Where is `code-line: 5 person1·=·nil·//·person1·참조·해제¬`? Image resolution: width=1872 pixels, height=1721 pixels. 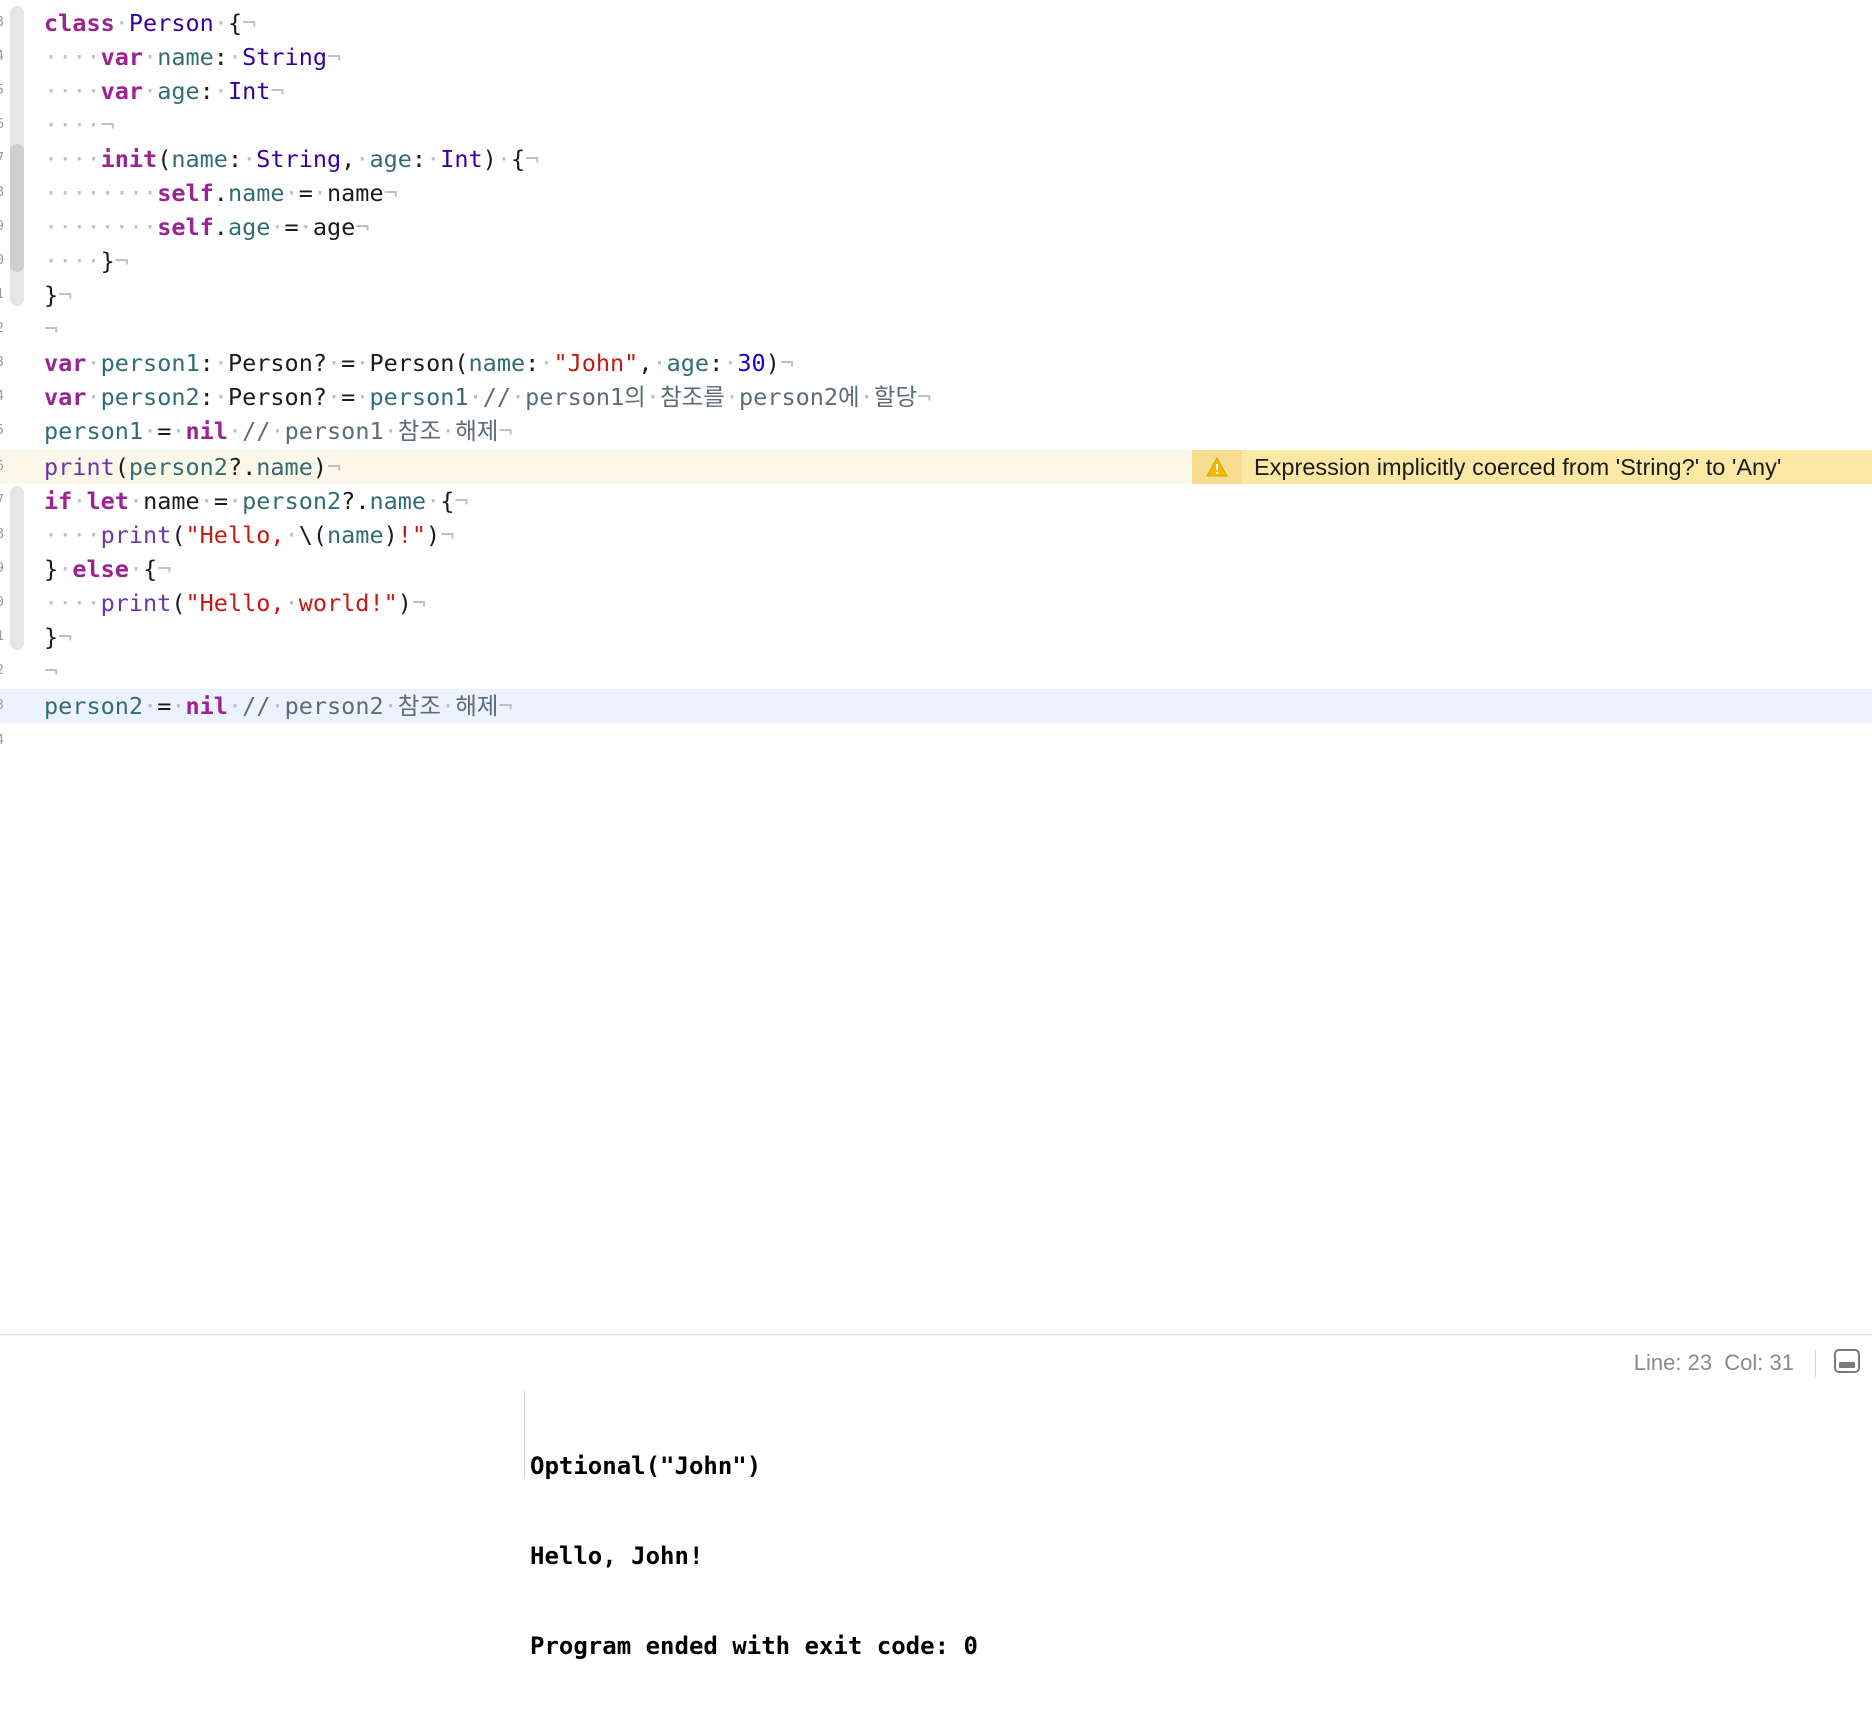 code-line: 5 person1·=·nil·//·person1·참조·해제¬ is located at coordinates (936, 431).